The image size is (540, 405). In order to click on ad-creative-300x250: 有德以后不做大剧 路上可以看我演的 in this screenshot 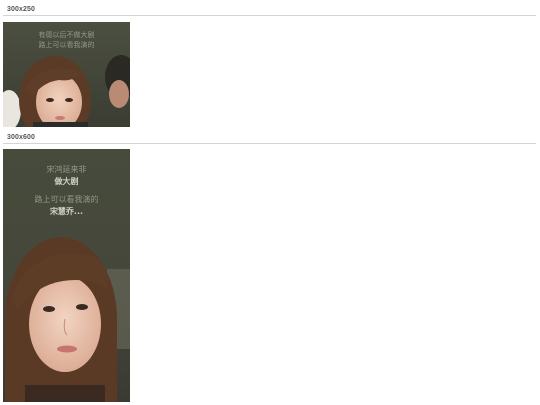, I will do `click(66, 74)`.